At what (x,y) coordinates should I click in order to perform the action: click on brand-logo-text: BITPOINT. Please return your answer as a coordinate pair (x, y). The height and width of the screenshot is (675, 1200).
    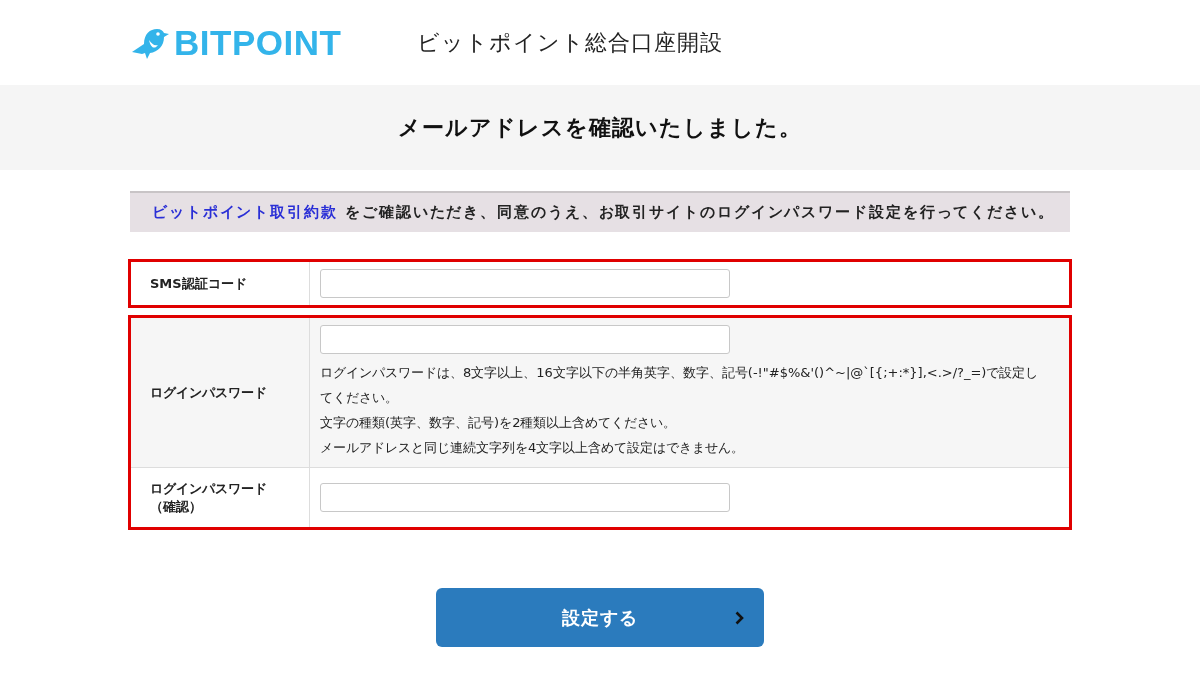
    Looking at the image, I should click on (258, 42).